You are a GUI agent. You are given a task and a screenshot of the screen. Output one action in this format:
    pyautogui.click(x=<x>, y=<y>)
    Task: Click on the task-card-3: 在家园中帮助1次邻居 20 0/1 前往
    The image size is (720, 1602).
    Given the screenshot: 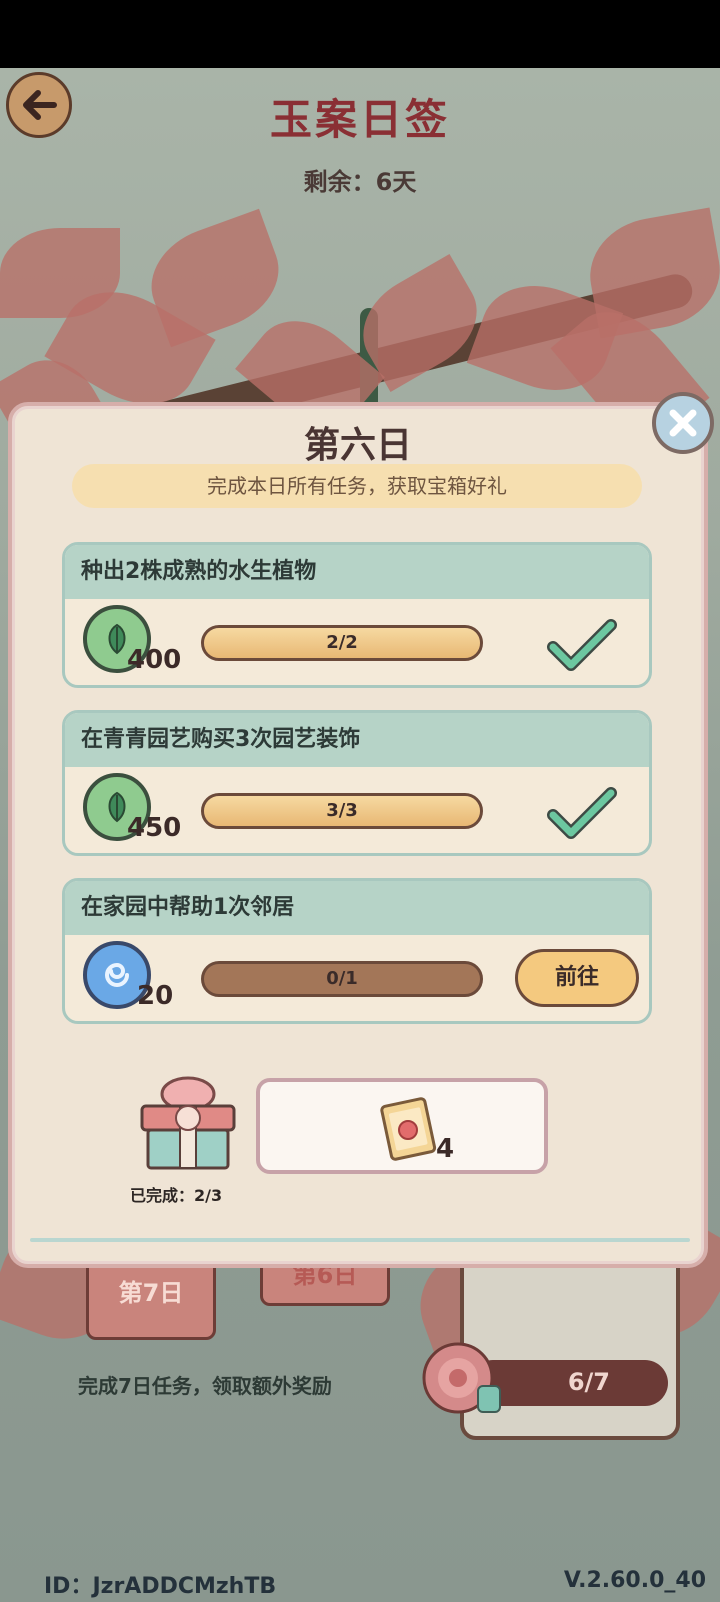 What is the action you would take?
    pyautogui.click(x=357, y=951)
    